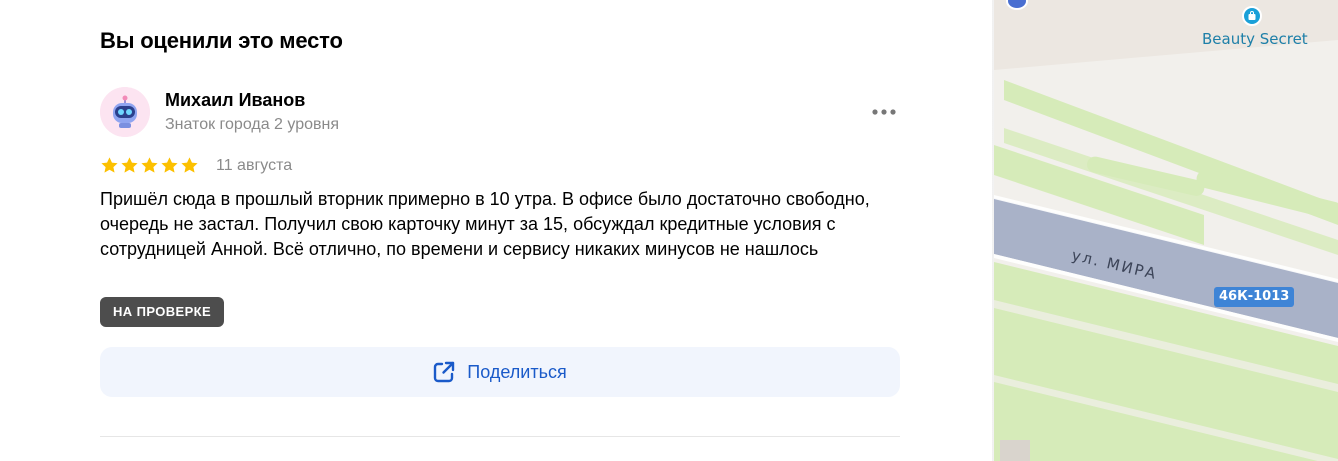 The image size is (1338, 461). Describe the element at coordinates (254, 165) in the screenshot. I see `review-date: 11 августа` at that location.